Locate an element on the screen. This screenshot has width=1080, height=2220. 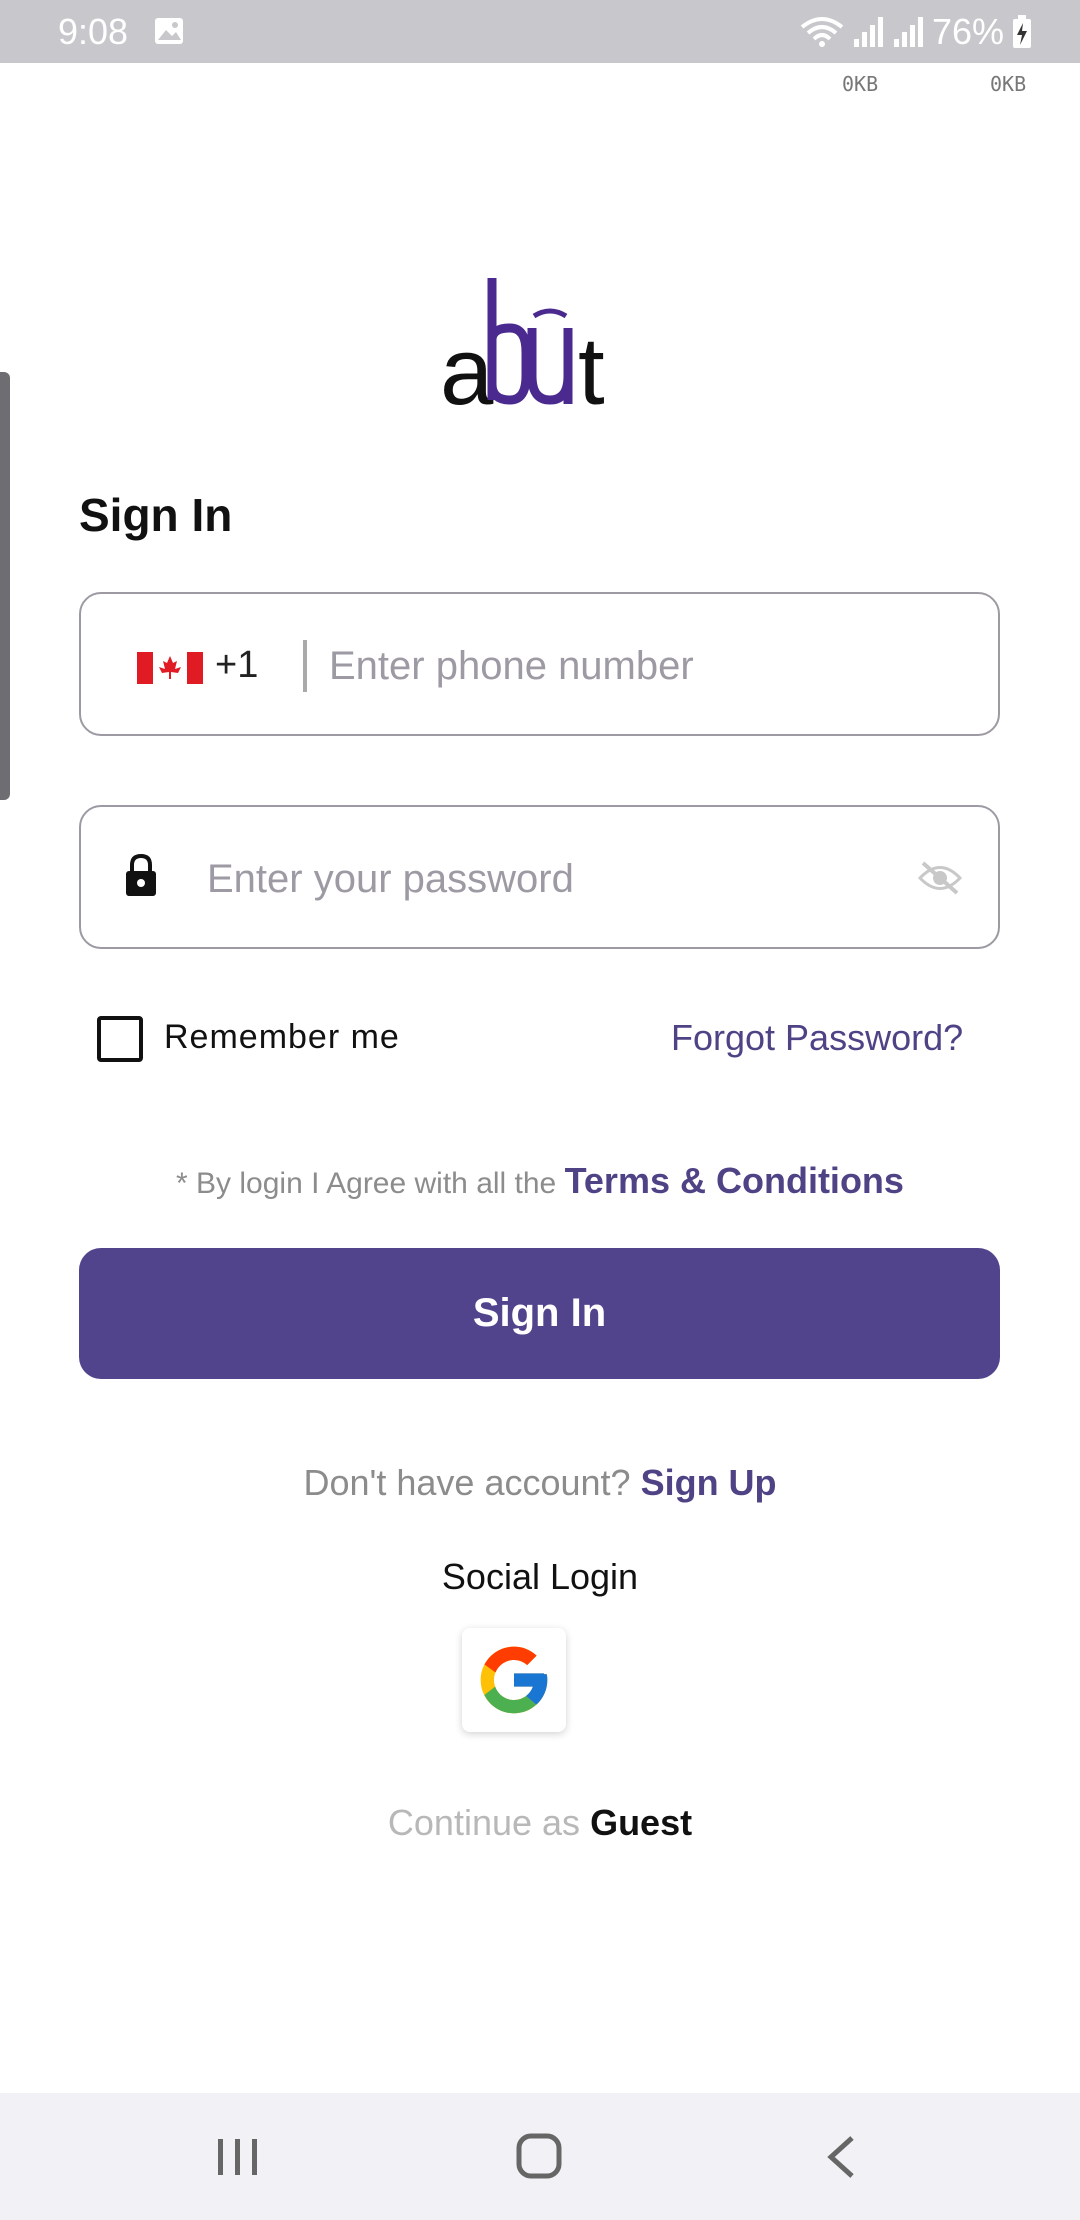
battery-charging-icon is located at coordinates (1022, 31).